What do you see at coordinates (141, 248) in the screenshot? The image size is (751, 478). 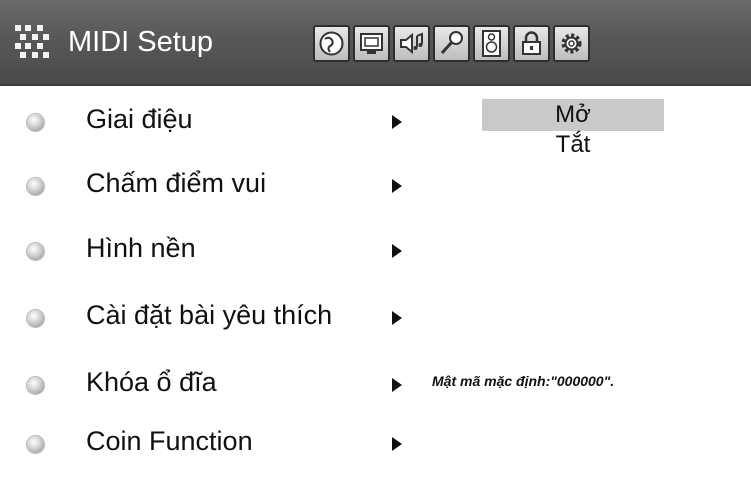 I see `menu-item-label: Hình nền` at bounding box center [141, 248].